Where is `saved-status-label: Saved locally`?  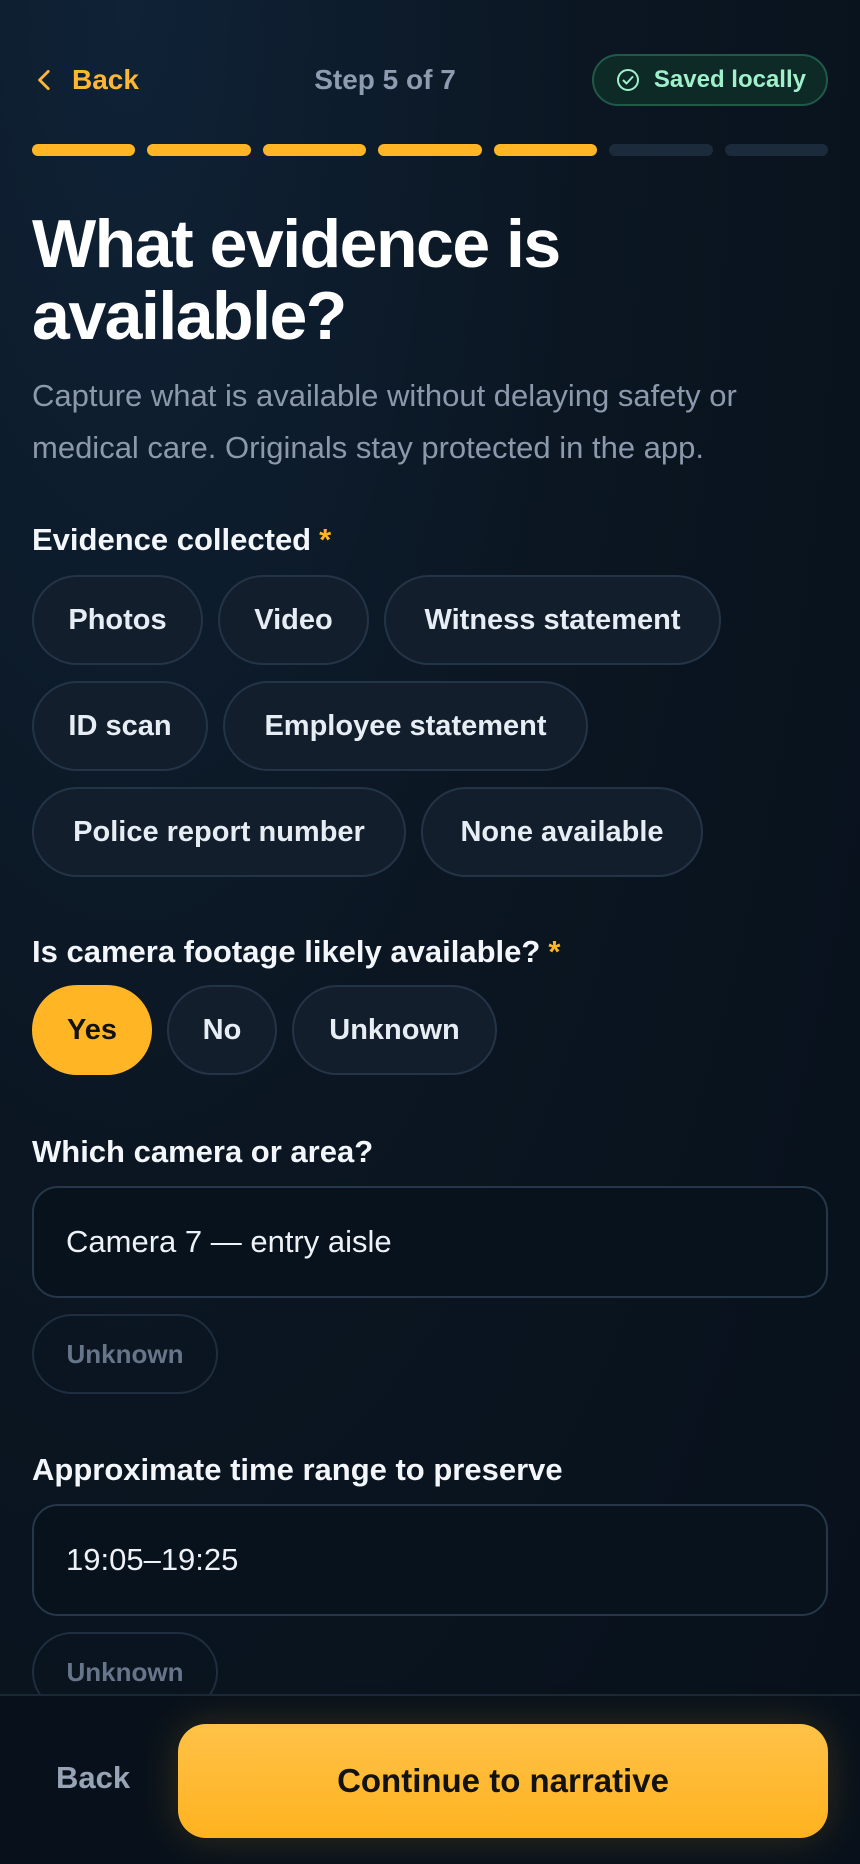
saved-status-label: Saved locally is located at coordinates (729, 79).